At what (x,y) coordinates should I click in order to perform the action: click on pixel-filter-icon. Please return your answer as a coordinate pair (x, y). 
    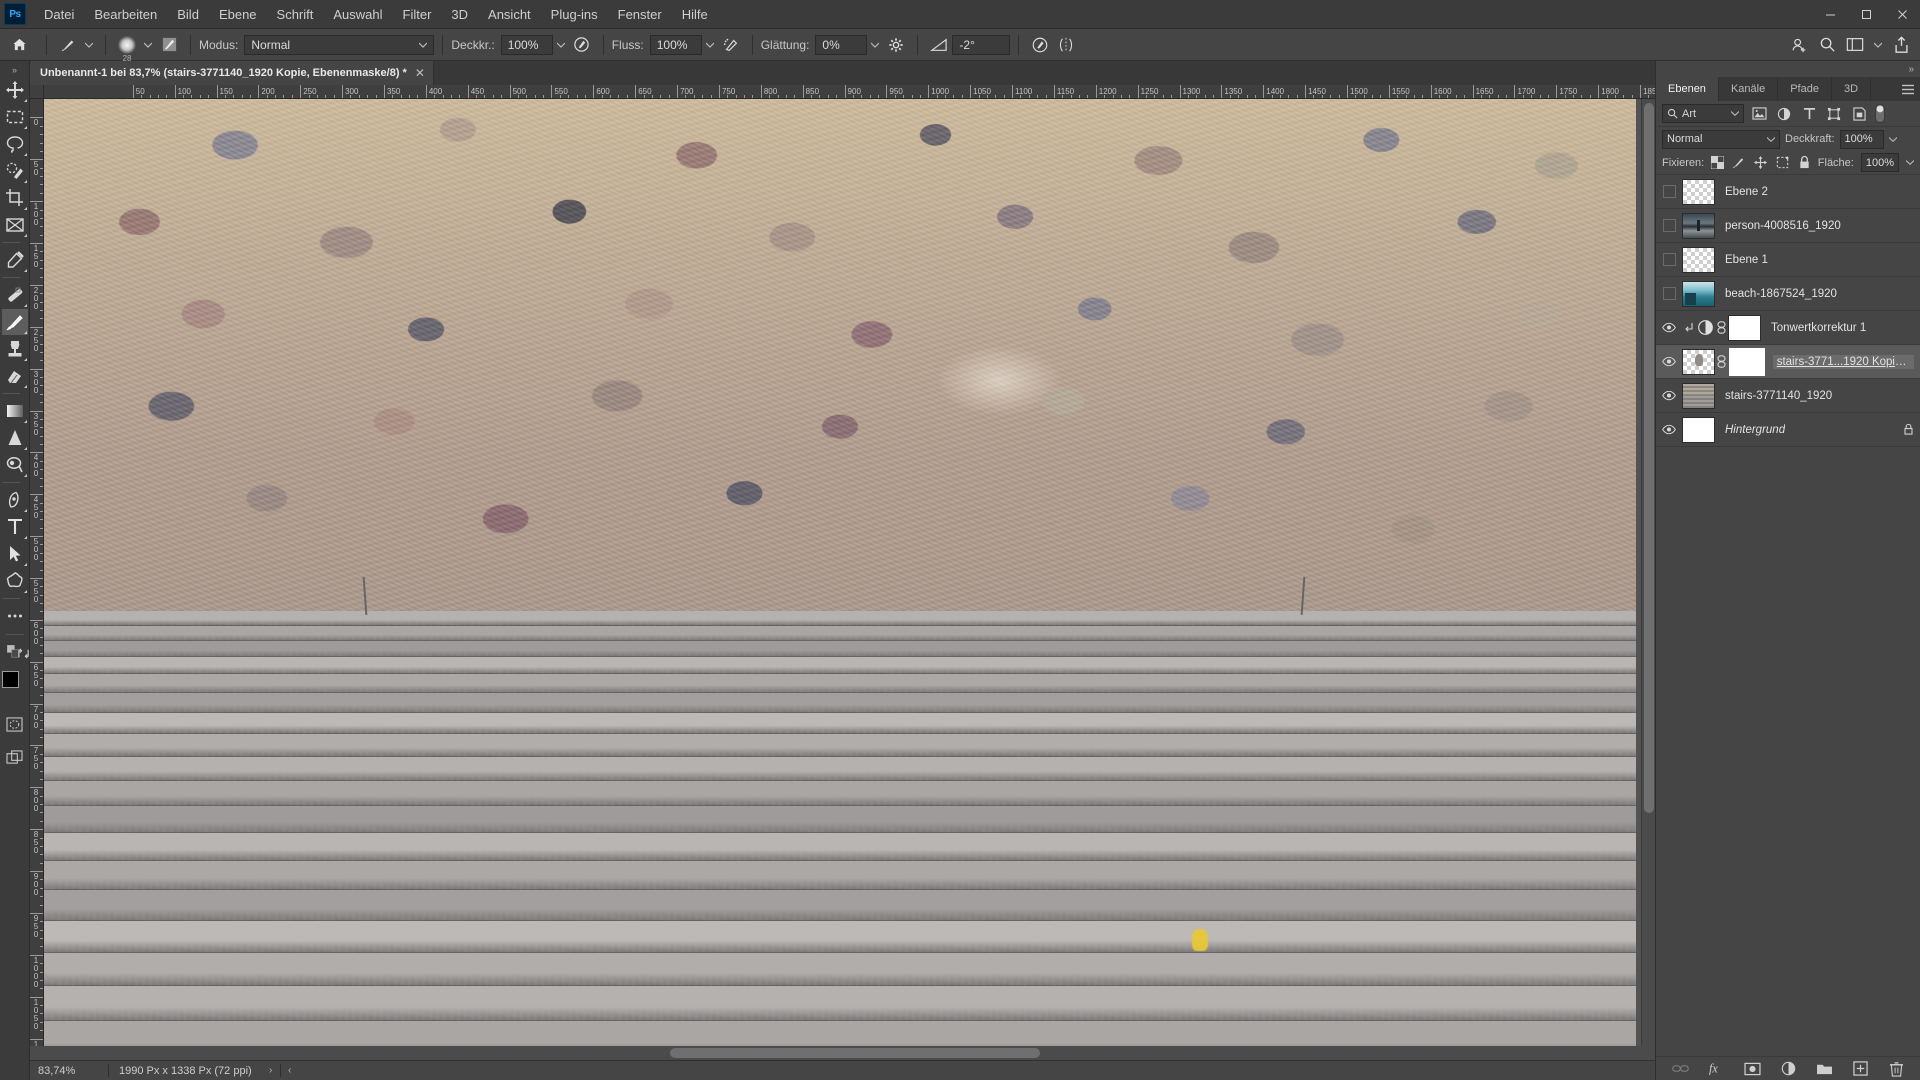
    Looking at the image, I should click on (1759, 114).